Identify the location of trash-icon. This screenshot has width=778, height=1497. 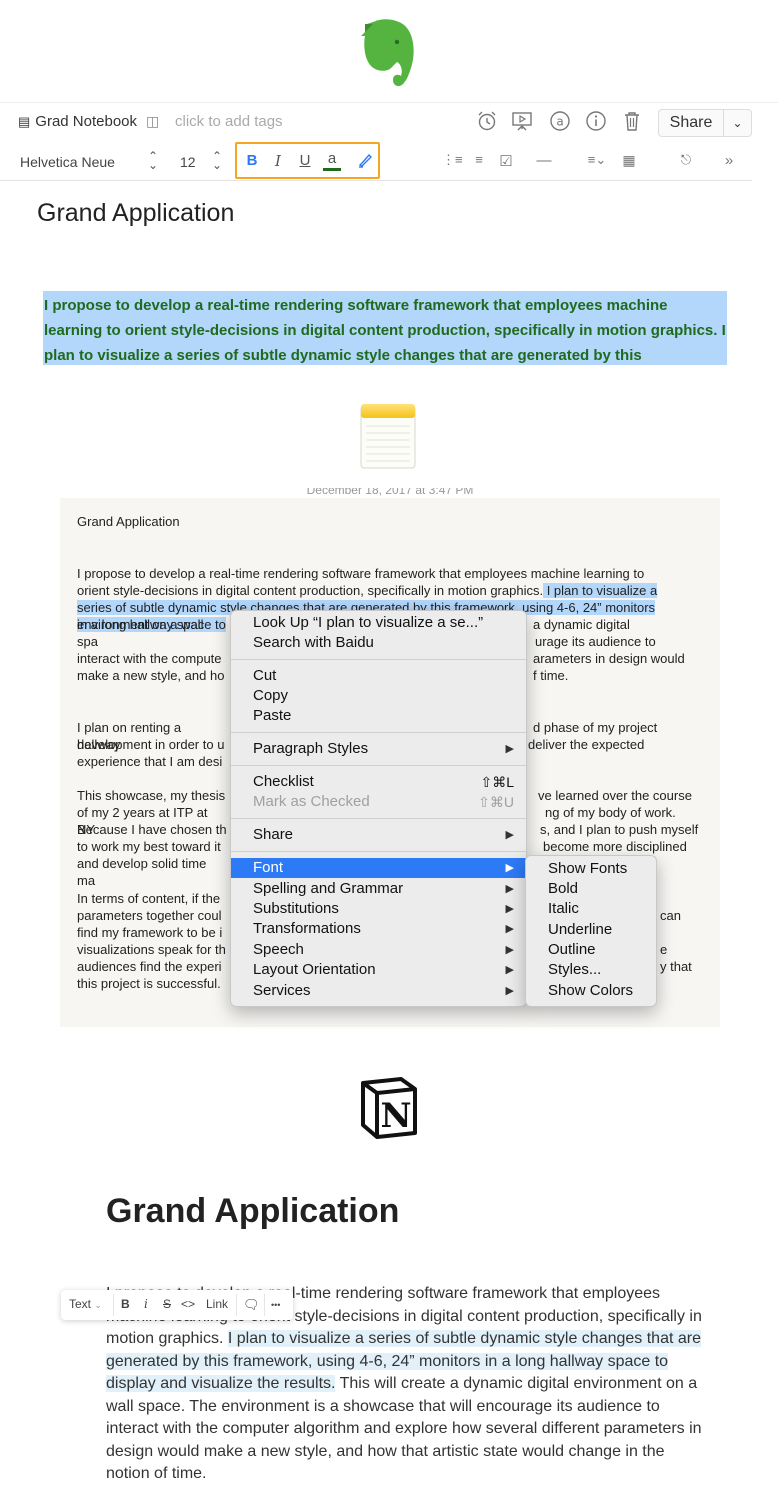
(633, 122).